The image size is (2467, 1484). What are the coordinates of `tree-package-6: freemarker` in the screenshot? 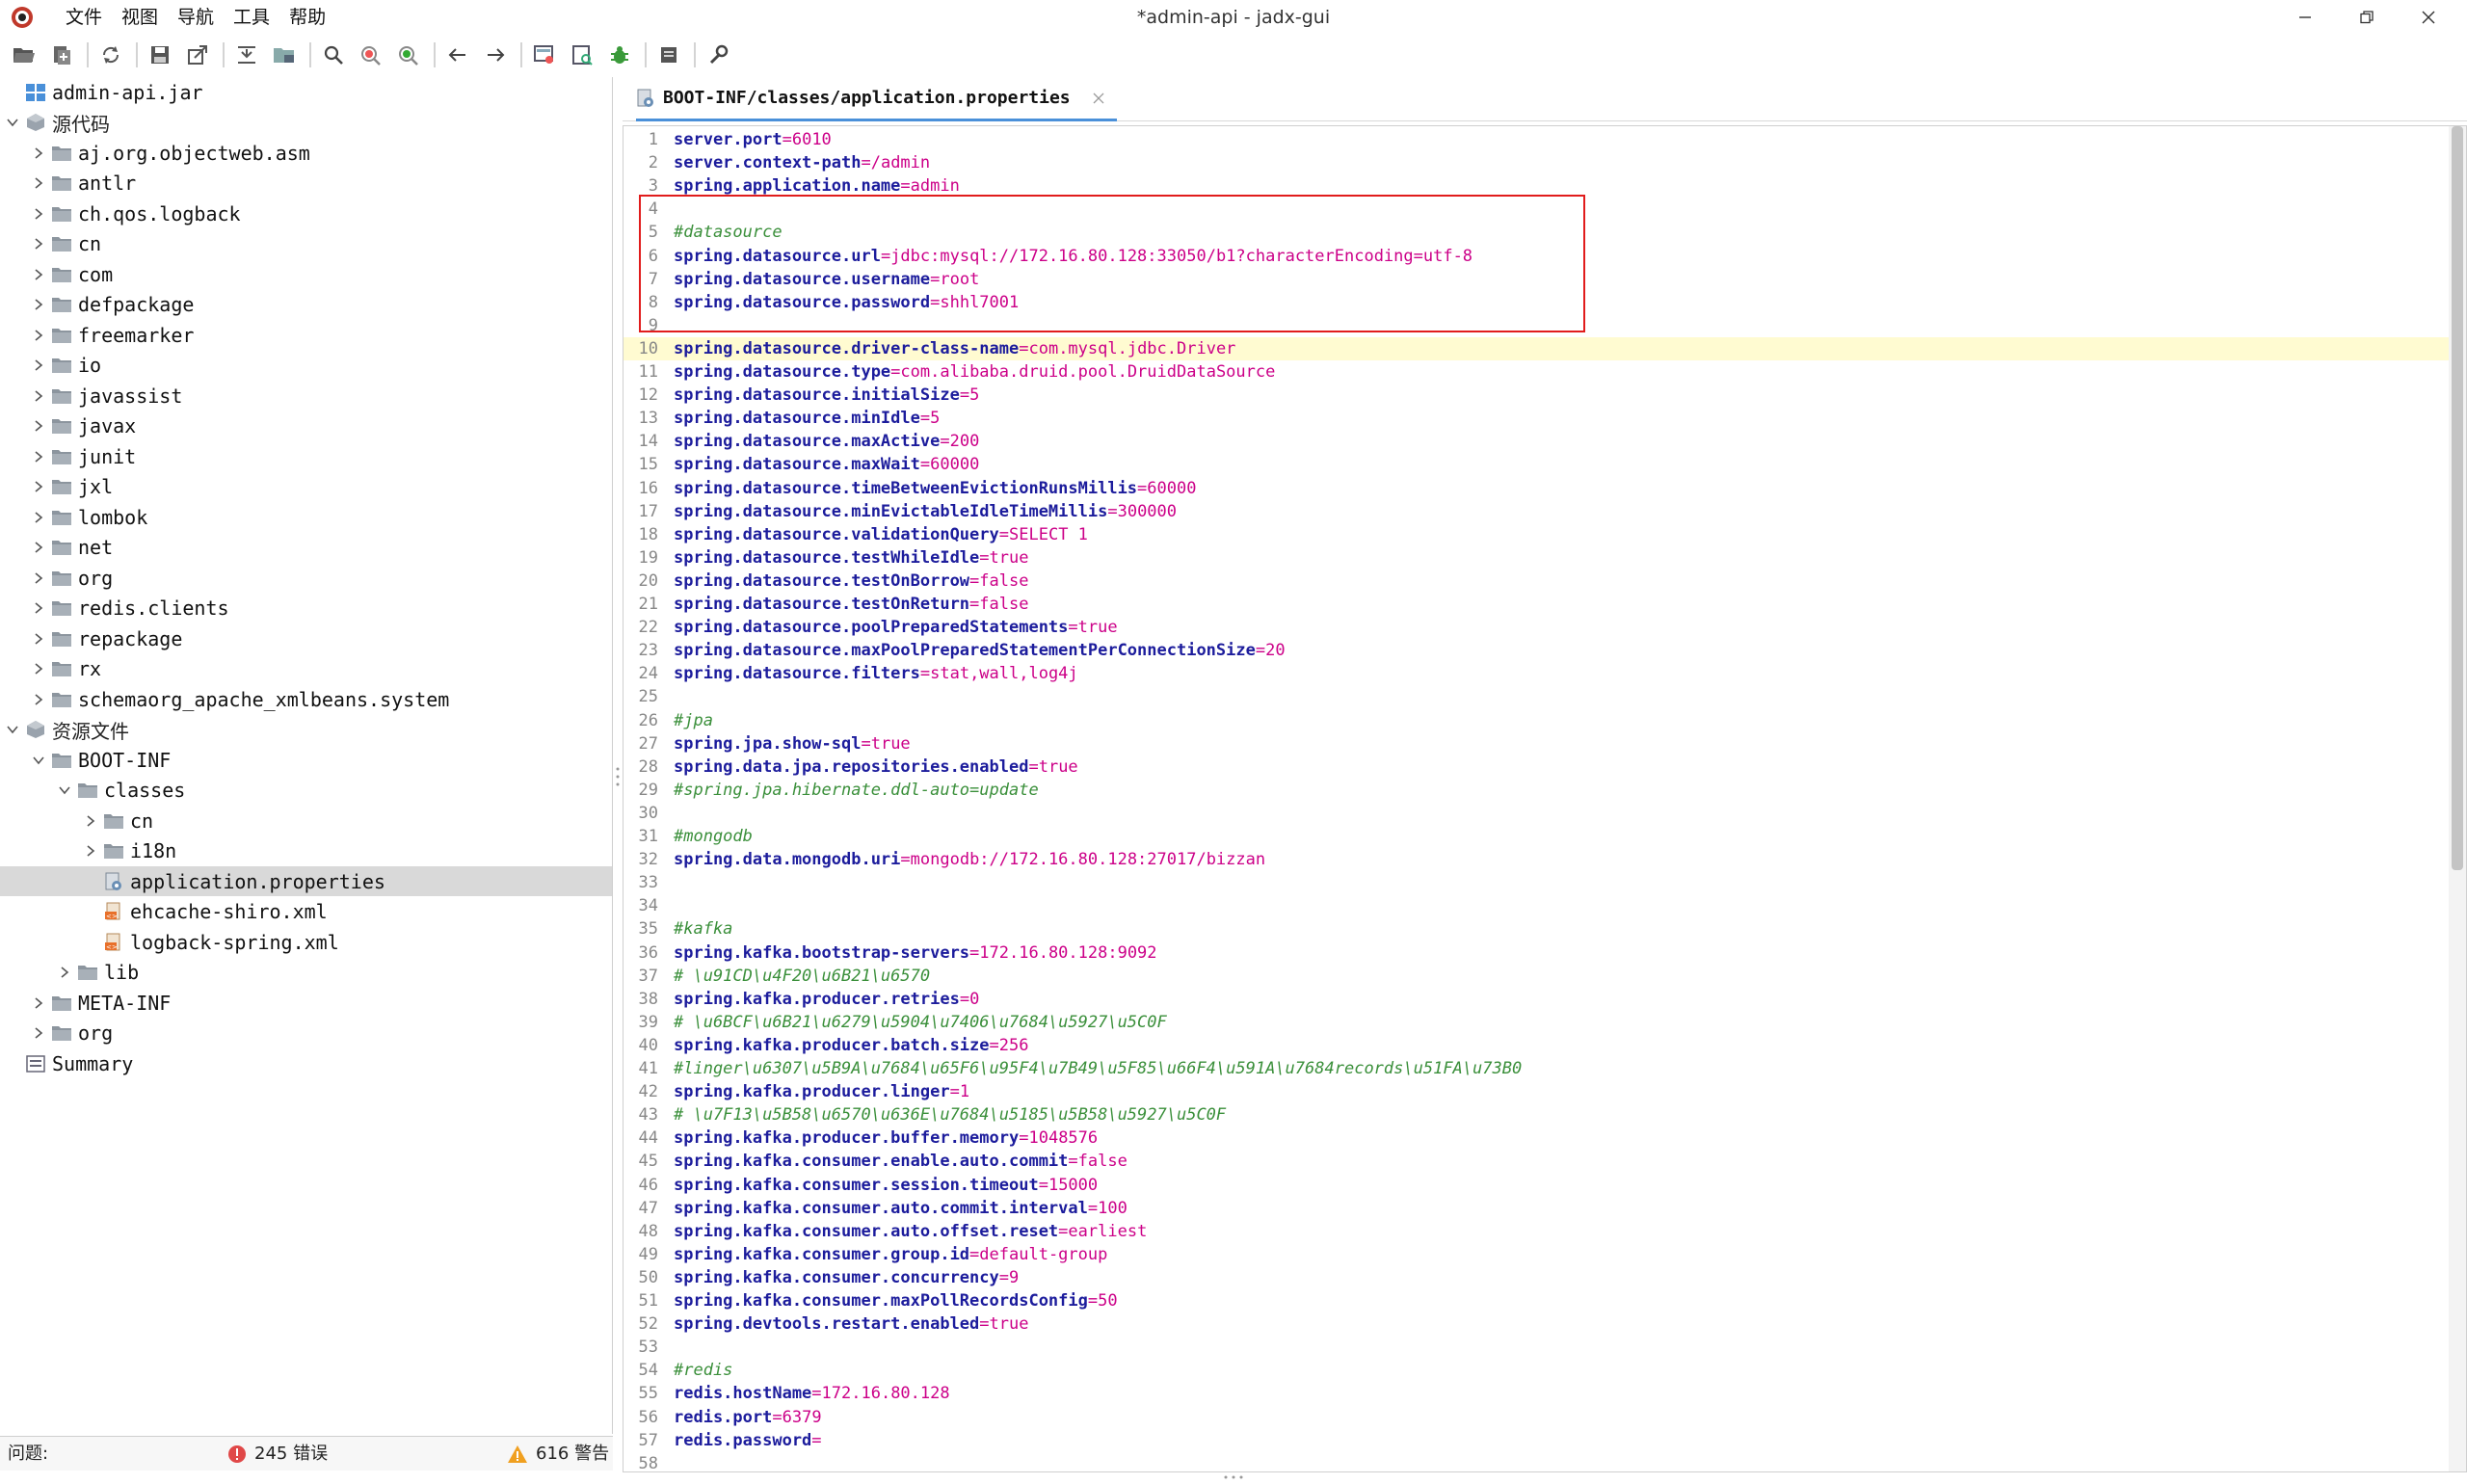 It's located at (306, 335).